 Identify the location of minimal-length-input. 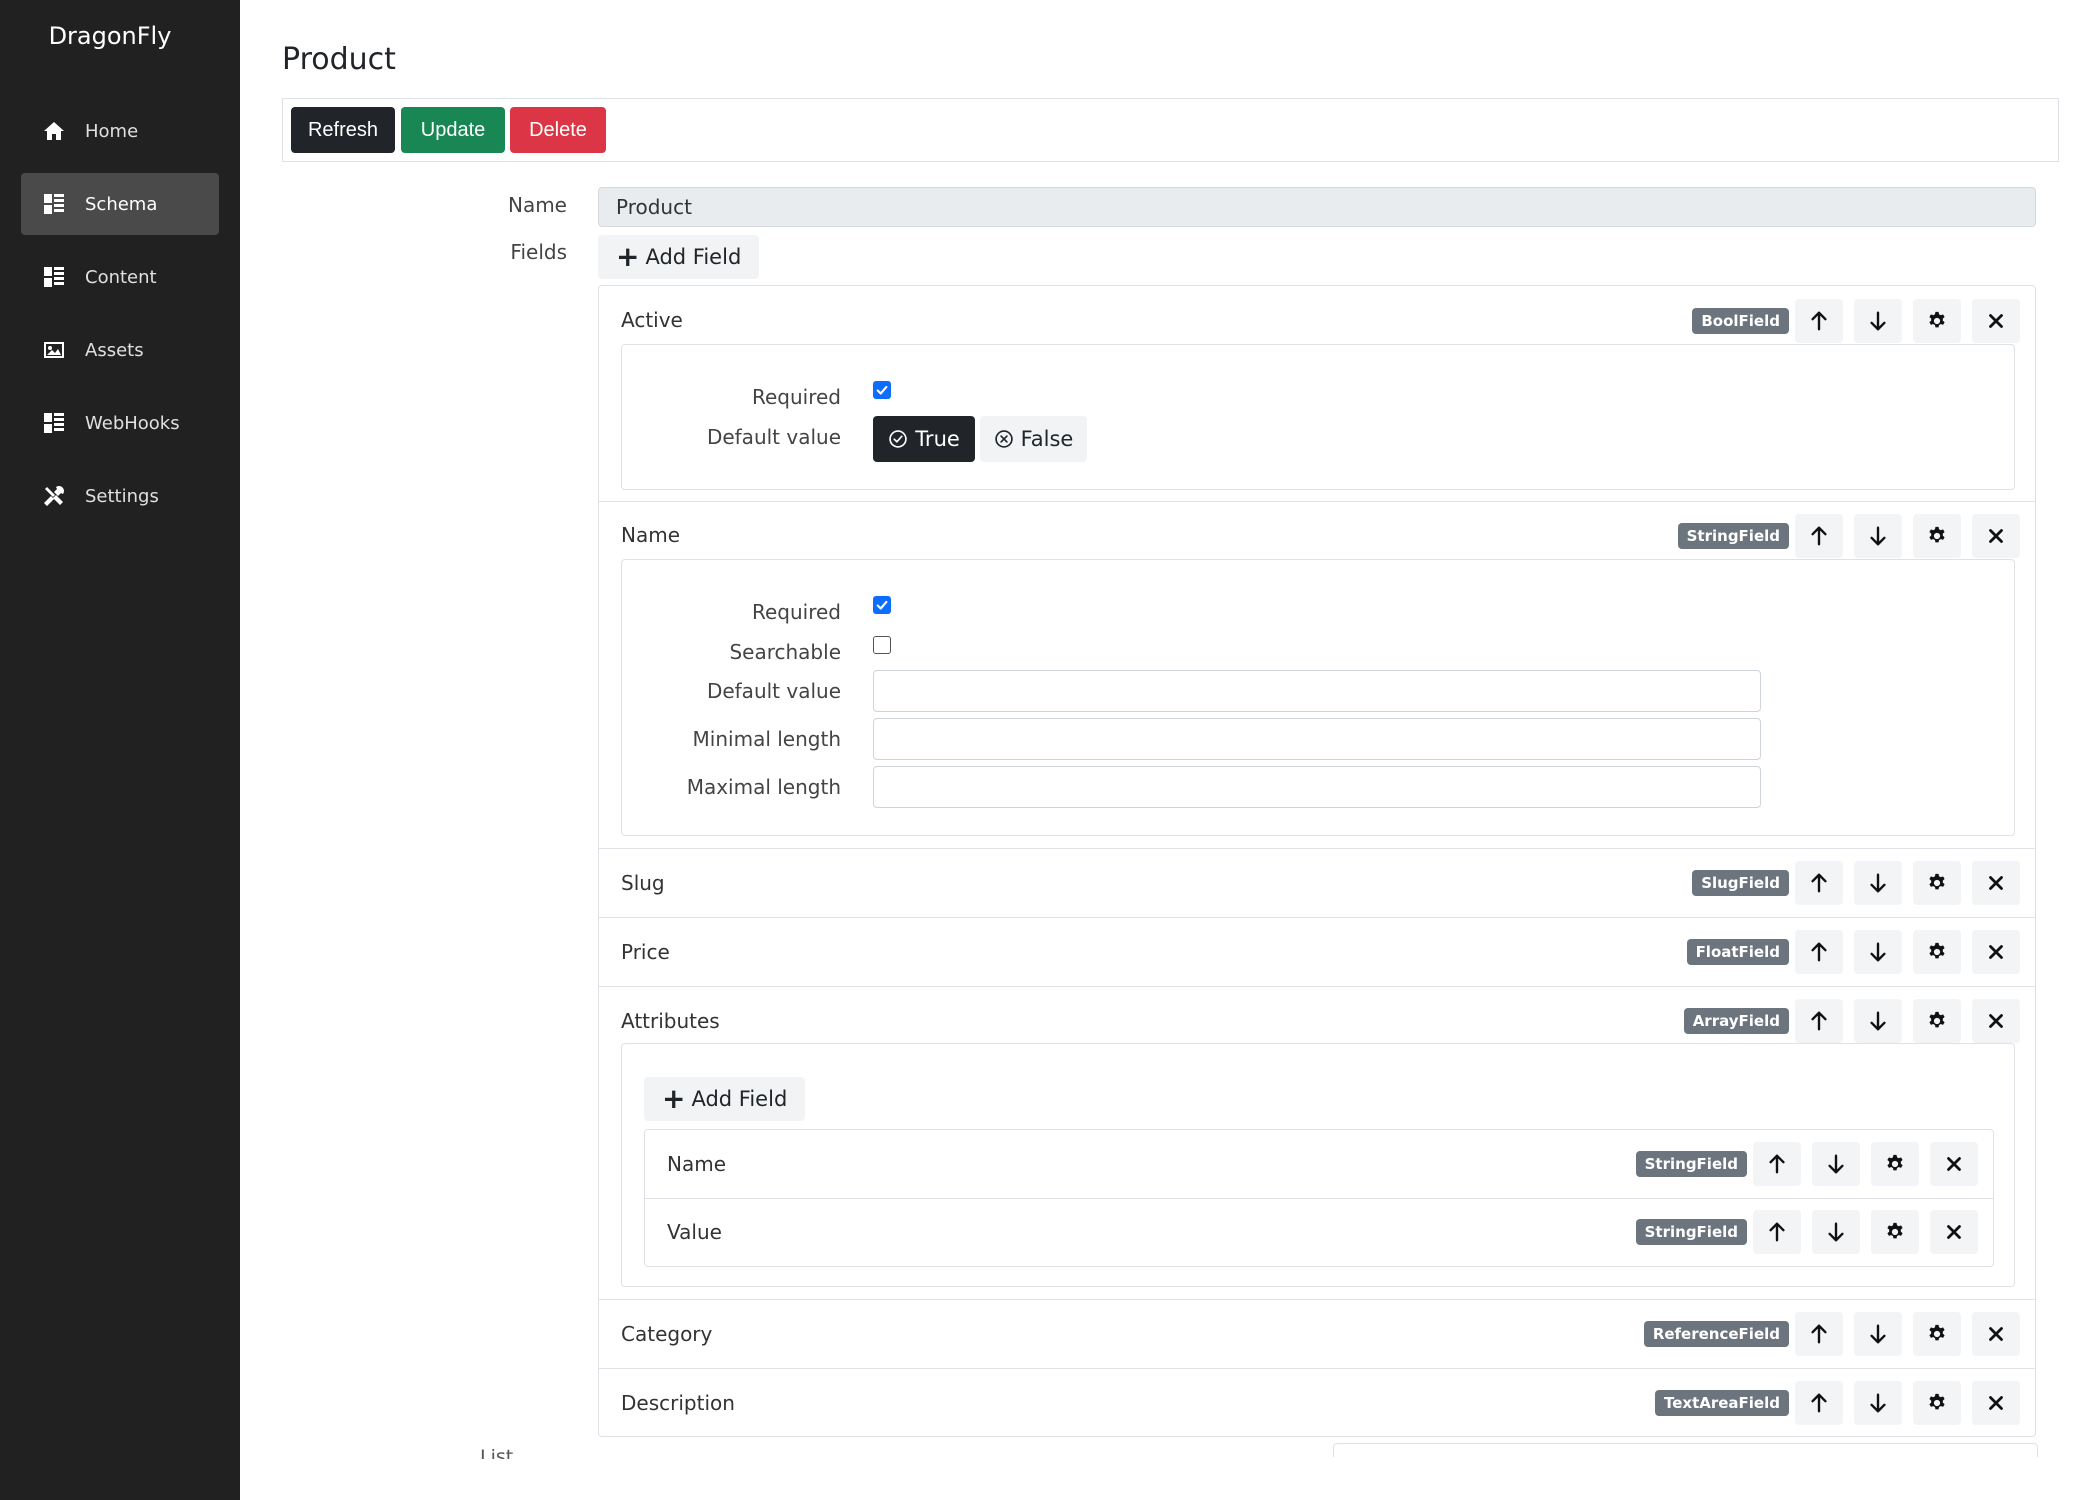
(1317, 739).